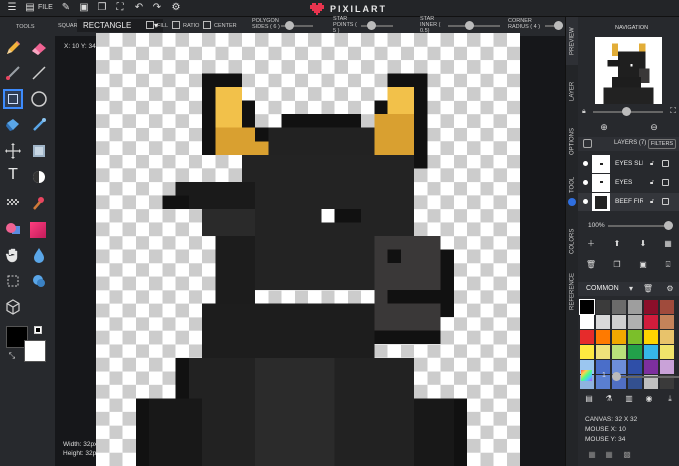 The image size is (679, 466). I want to click on layer-image-icon: ▣, so click(643, 265).